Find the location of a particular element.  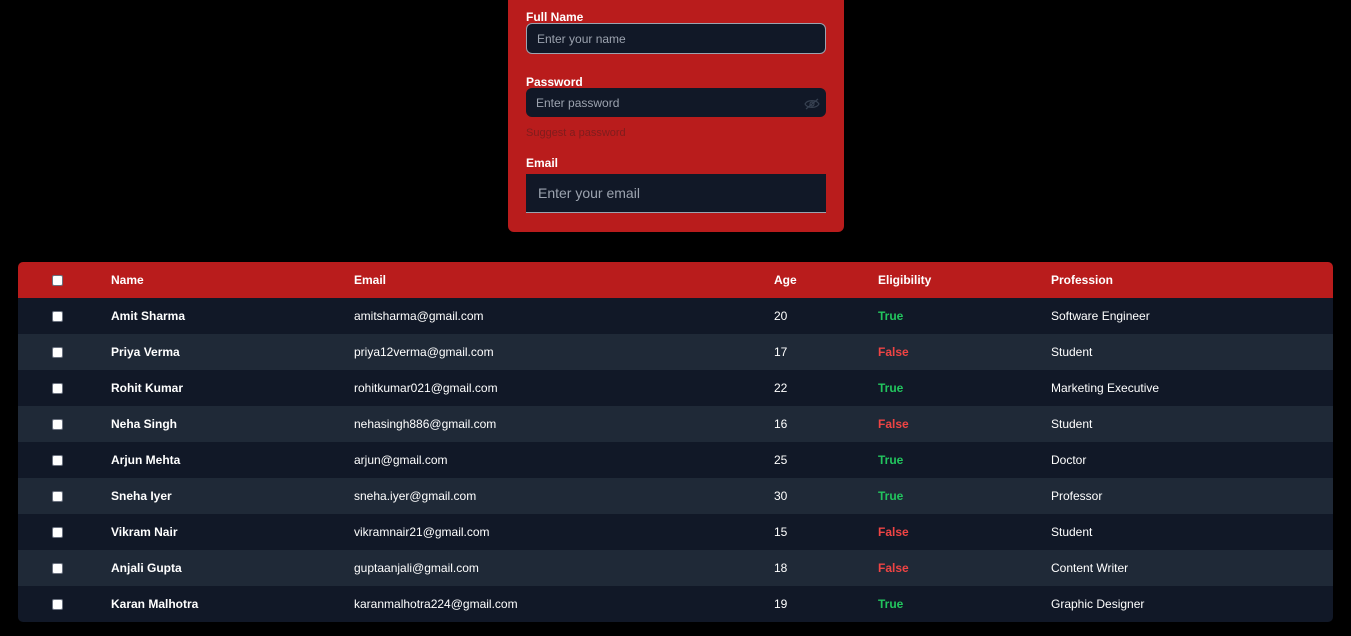

cell-email: sneha.iyer@gmail.com is located at coordinates (415, 496).